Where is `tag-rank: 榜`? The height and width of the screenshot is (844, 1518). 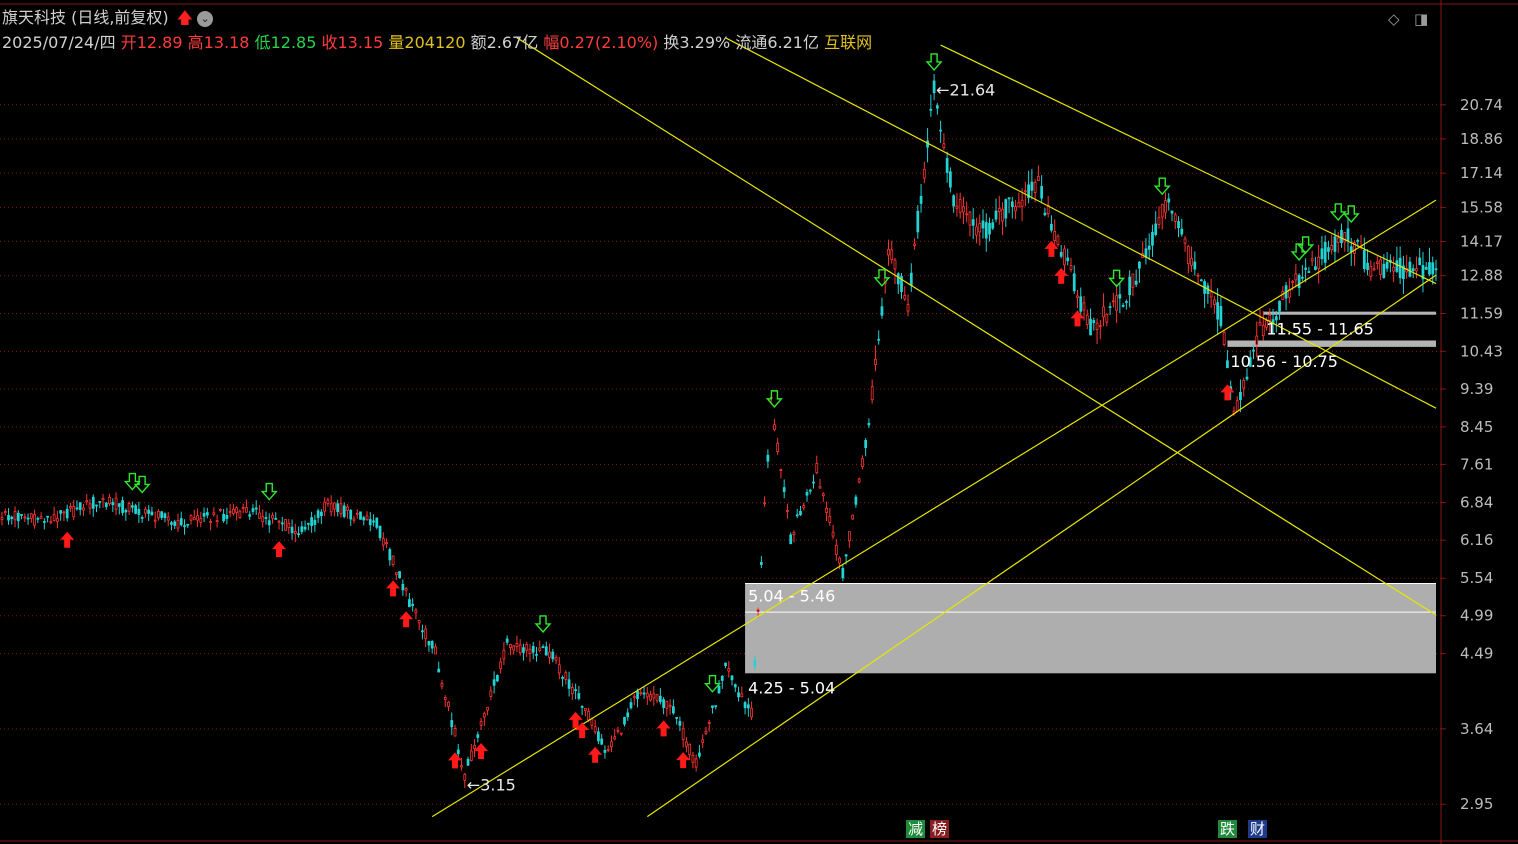
tag-rank: 榜 is located at coordinates (940, 829).